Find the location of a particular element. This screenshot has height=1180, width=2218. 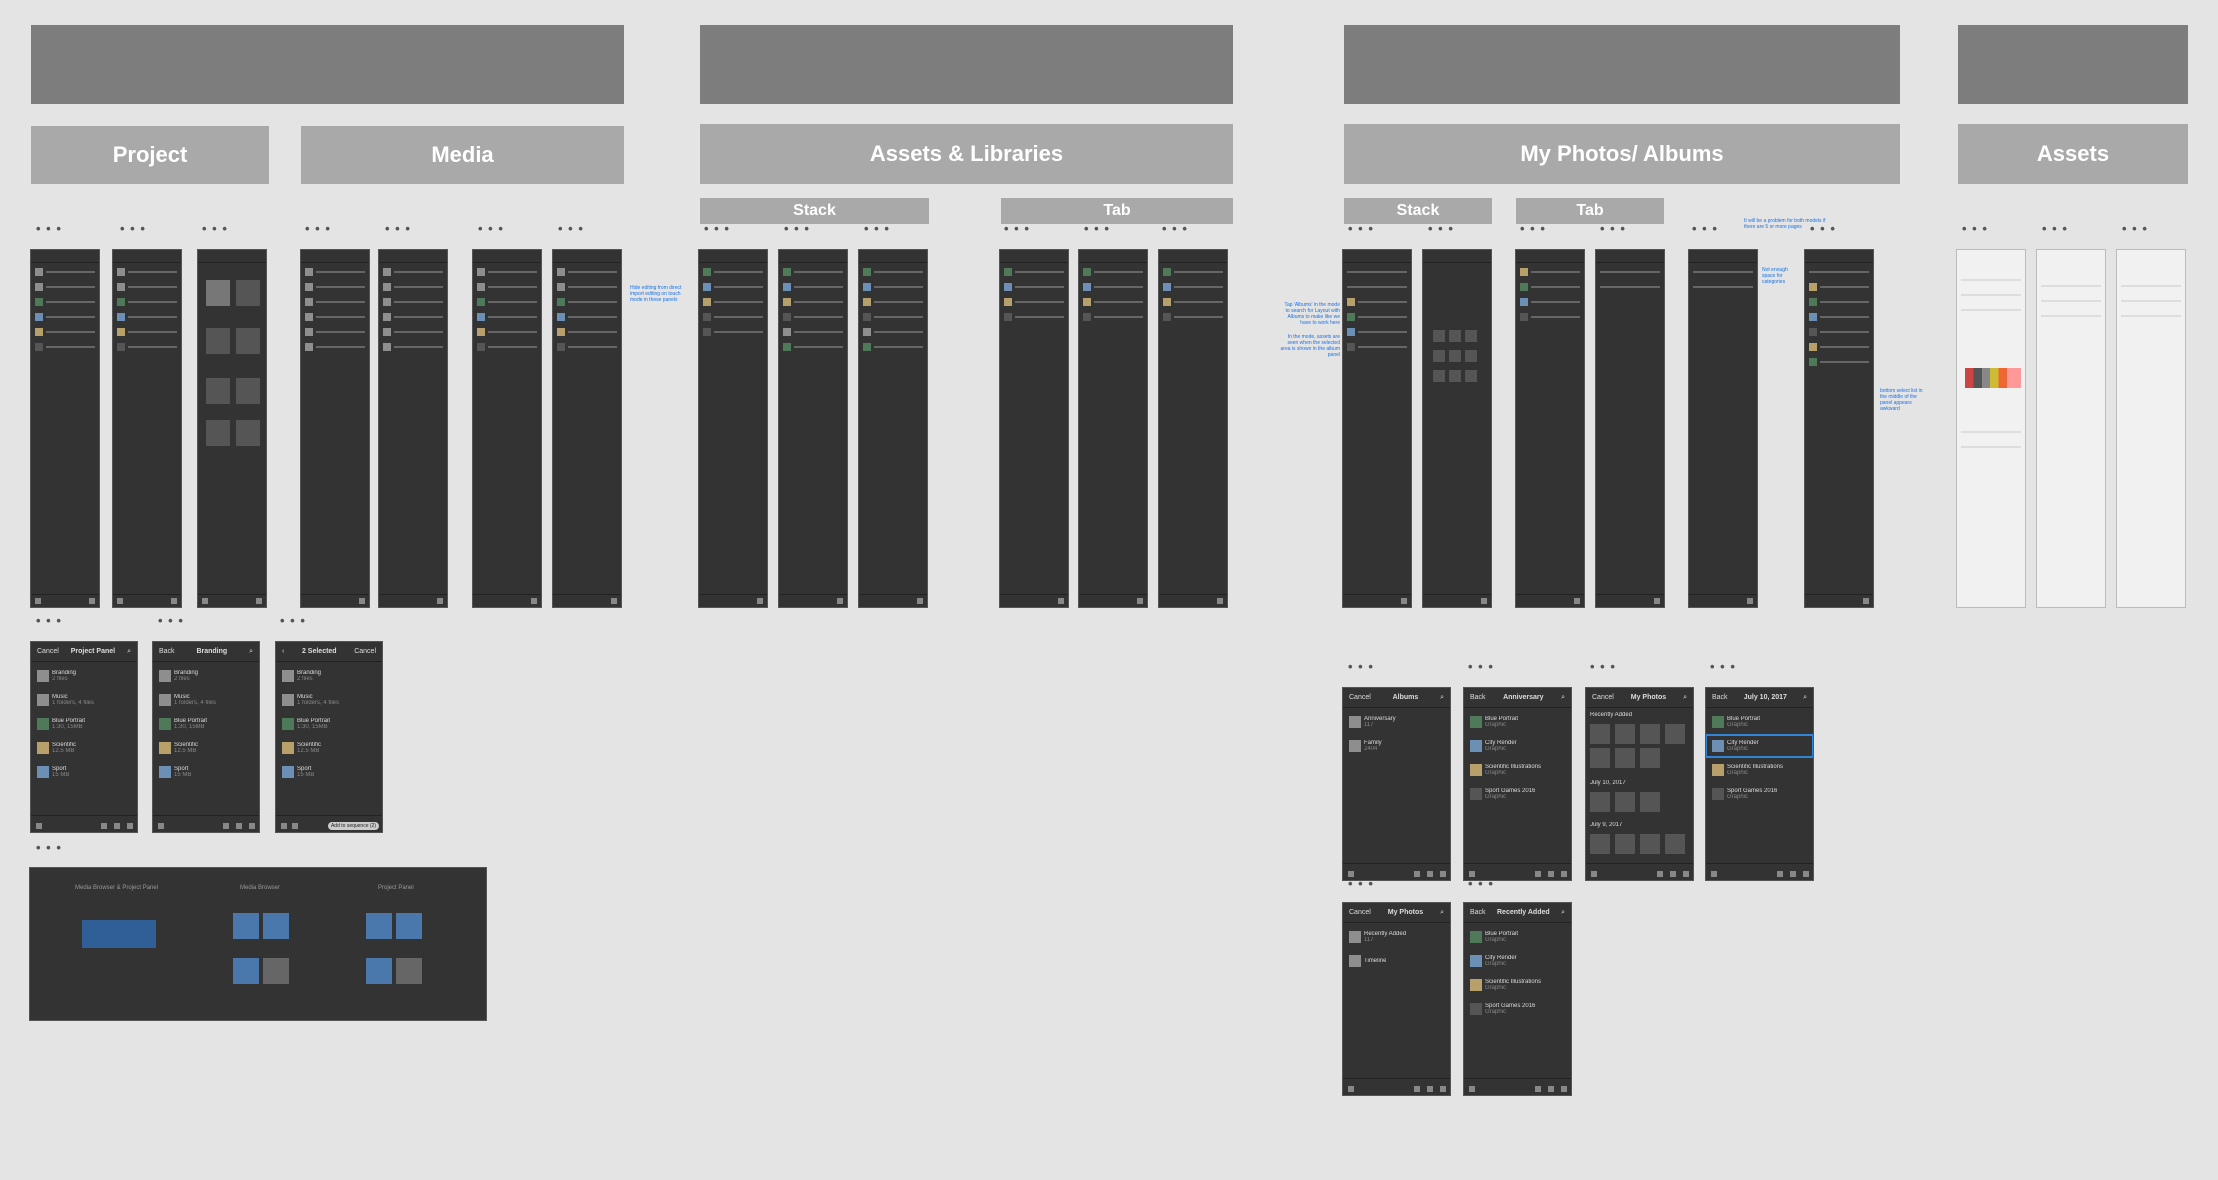

list-item: Family 2404 is located at coordinates (1396, 746).